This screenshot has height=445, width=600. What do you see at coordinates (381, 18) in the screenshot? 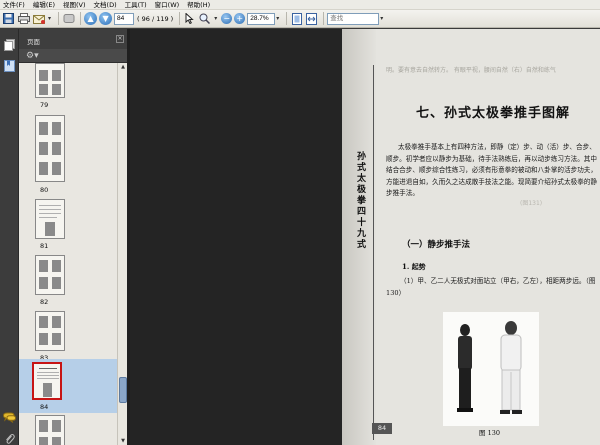
I see `search-dropdown-icon: ▾` at bounding box center [381, 18].